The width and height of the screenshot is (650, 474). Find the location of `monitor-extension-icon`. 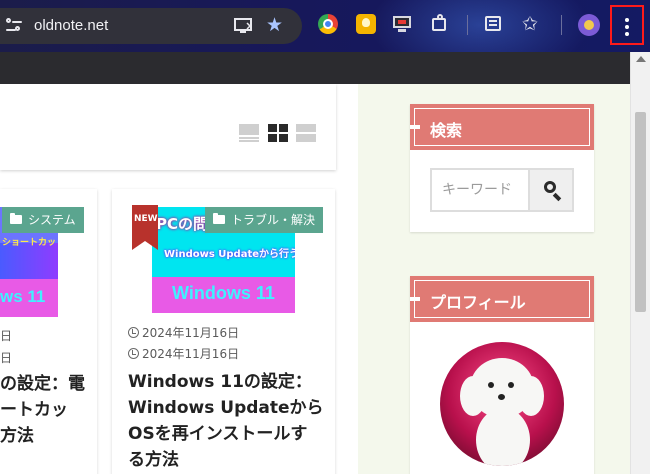

monitor-extension-icon is located at coordinates (402, 24).